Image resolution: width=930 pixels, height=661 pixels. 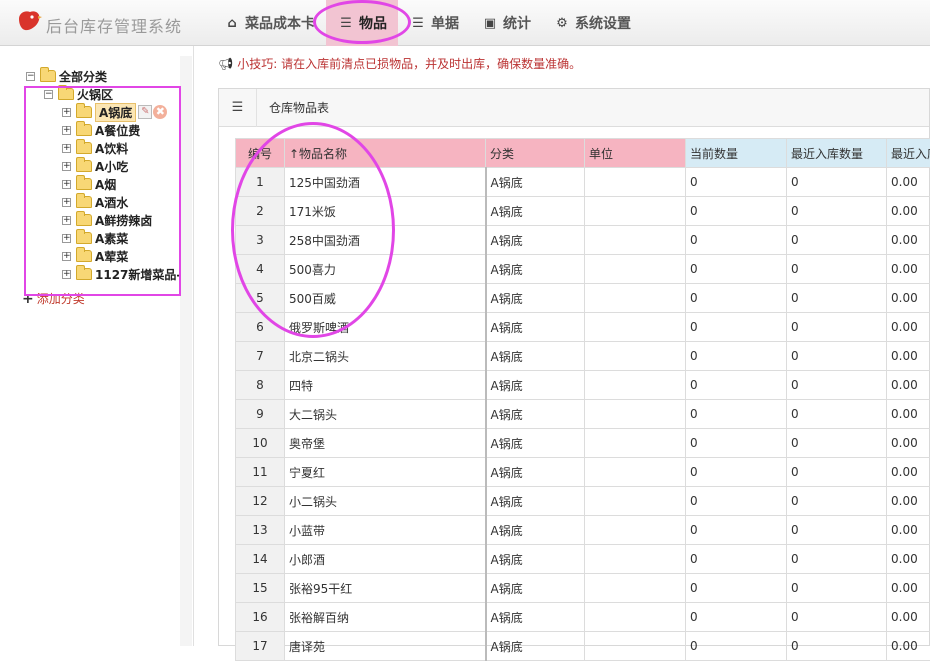 What do you see at coordinates (95, 202) in the screenshot?
I see `tree-item: + A酒水` at bounding box center [95, 202].